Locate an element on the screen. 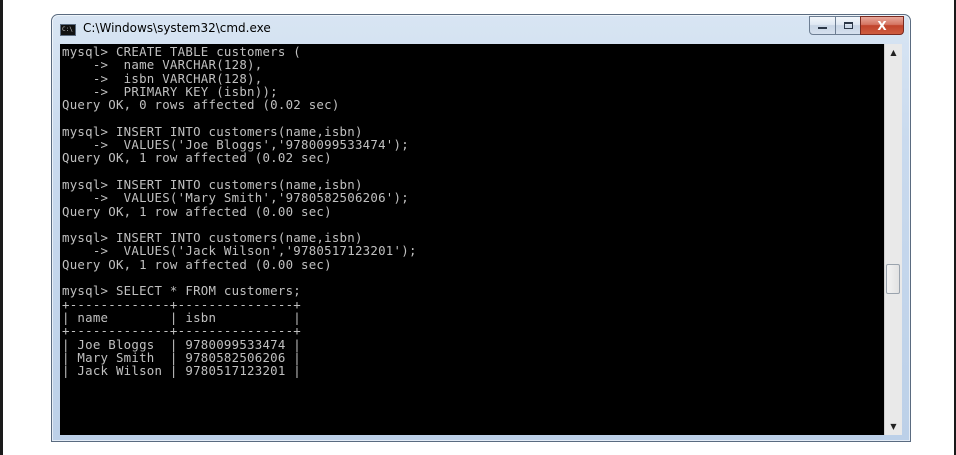 The width and height of the screenshot is (956, 455). minimize-button is located at coordinates (822, 25).